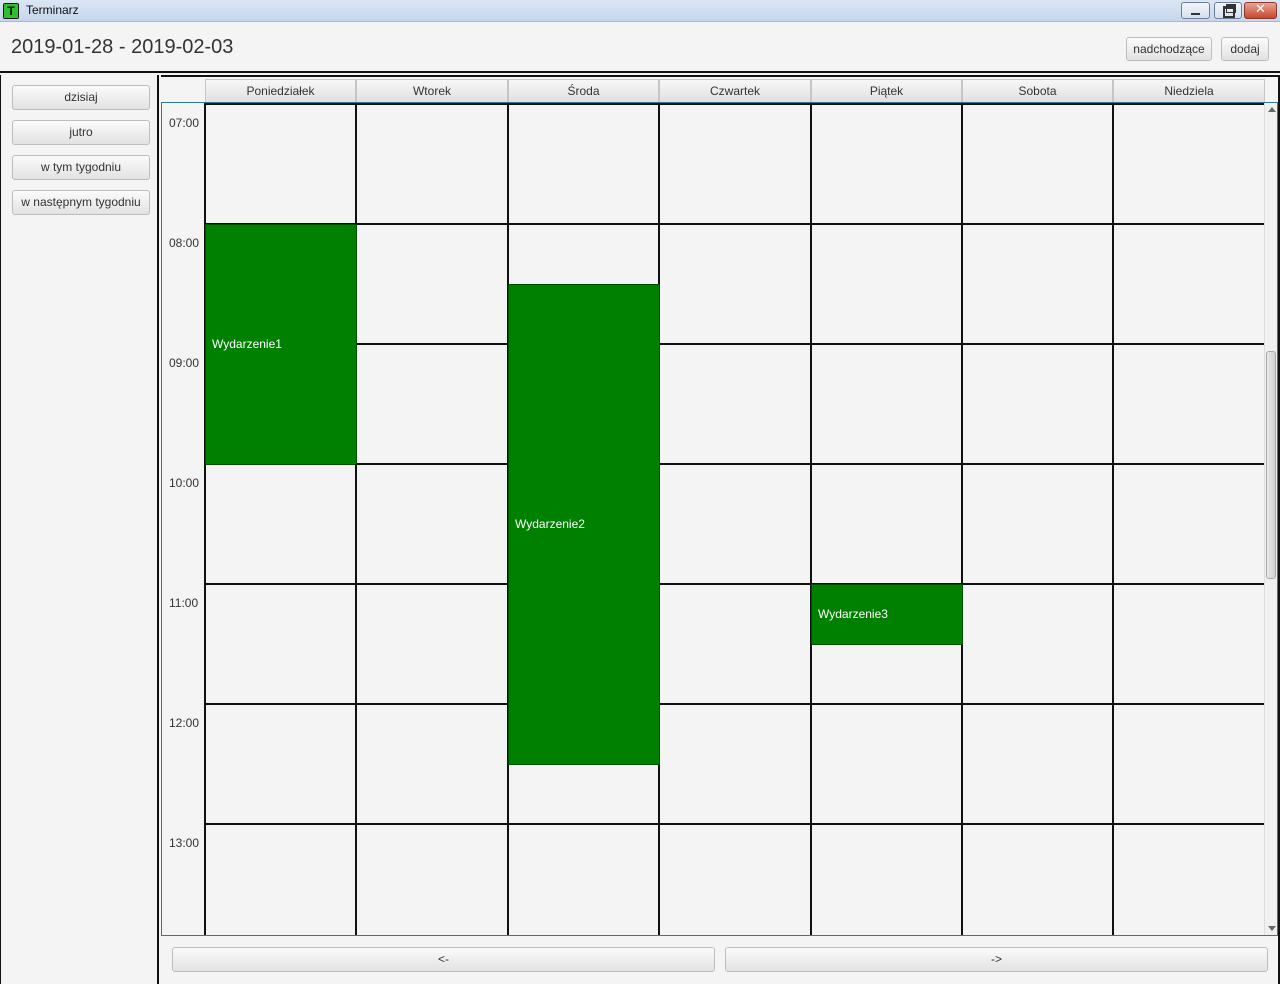 This screenshot has width=1280, height=984. I want to click on day-header-4: Piątek, so click(886, 91).